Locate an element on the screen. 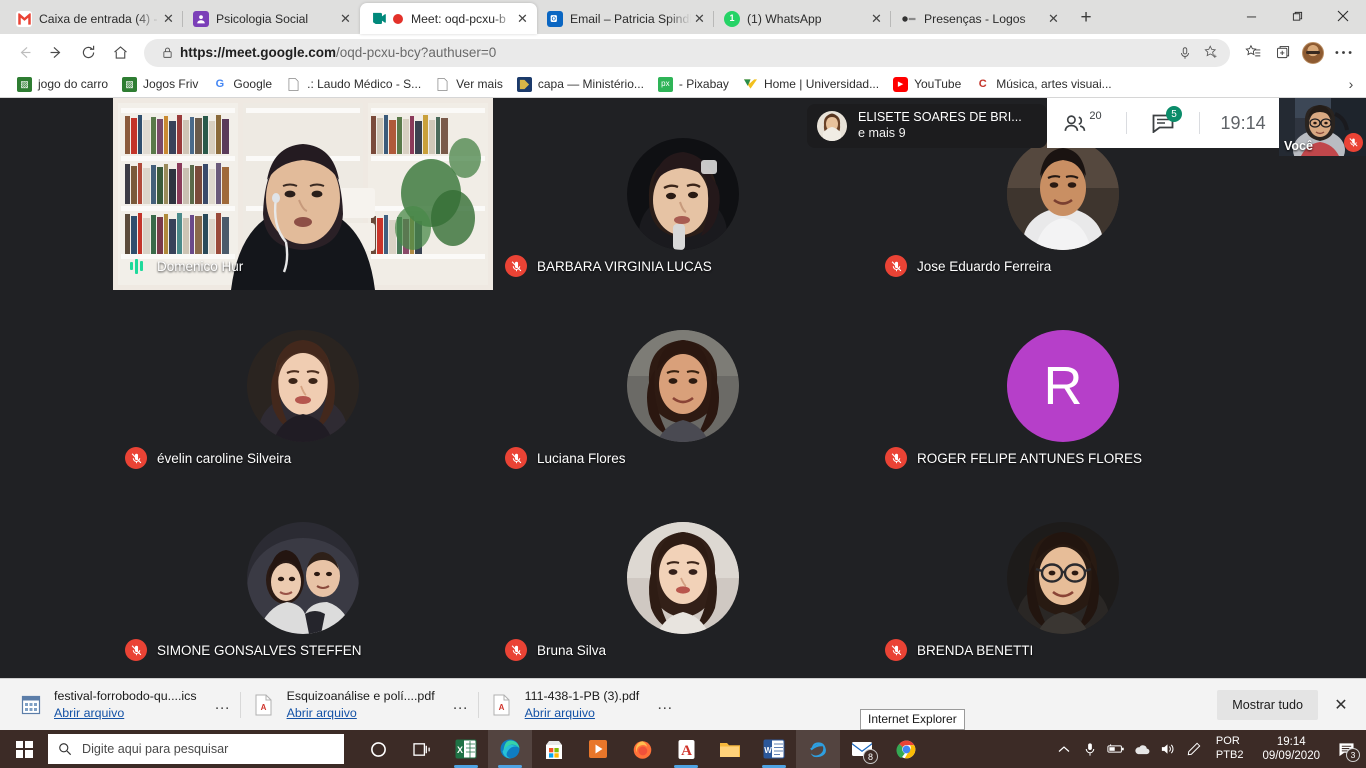 The height and width of the screenshot is (768, 1366). participant-tile: évelin caroline Silveira is located at coordinates (303, 386).